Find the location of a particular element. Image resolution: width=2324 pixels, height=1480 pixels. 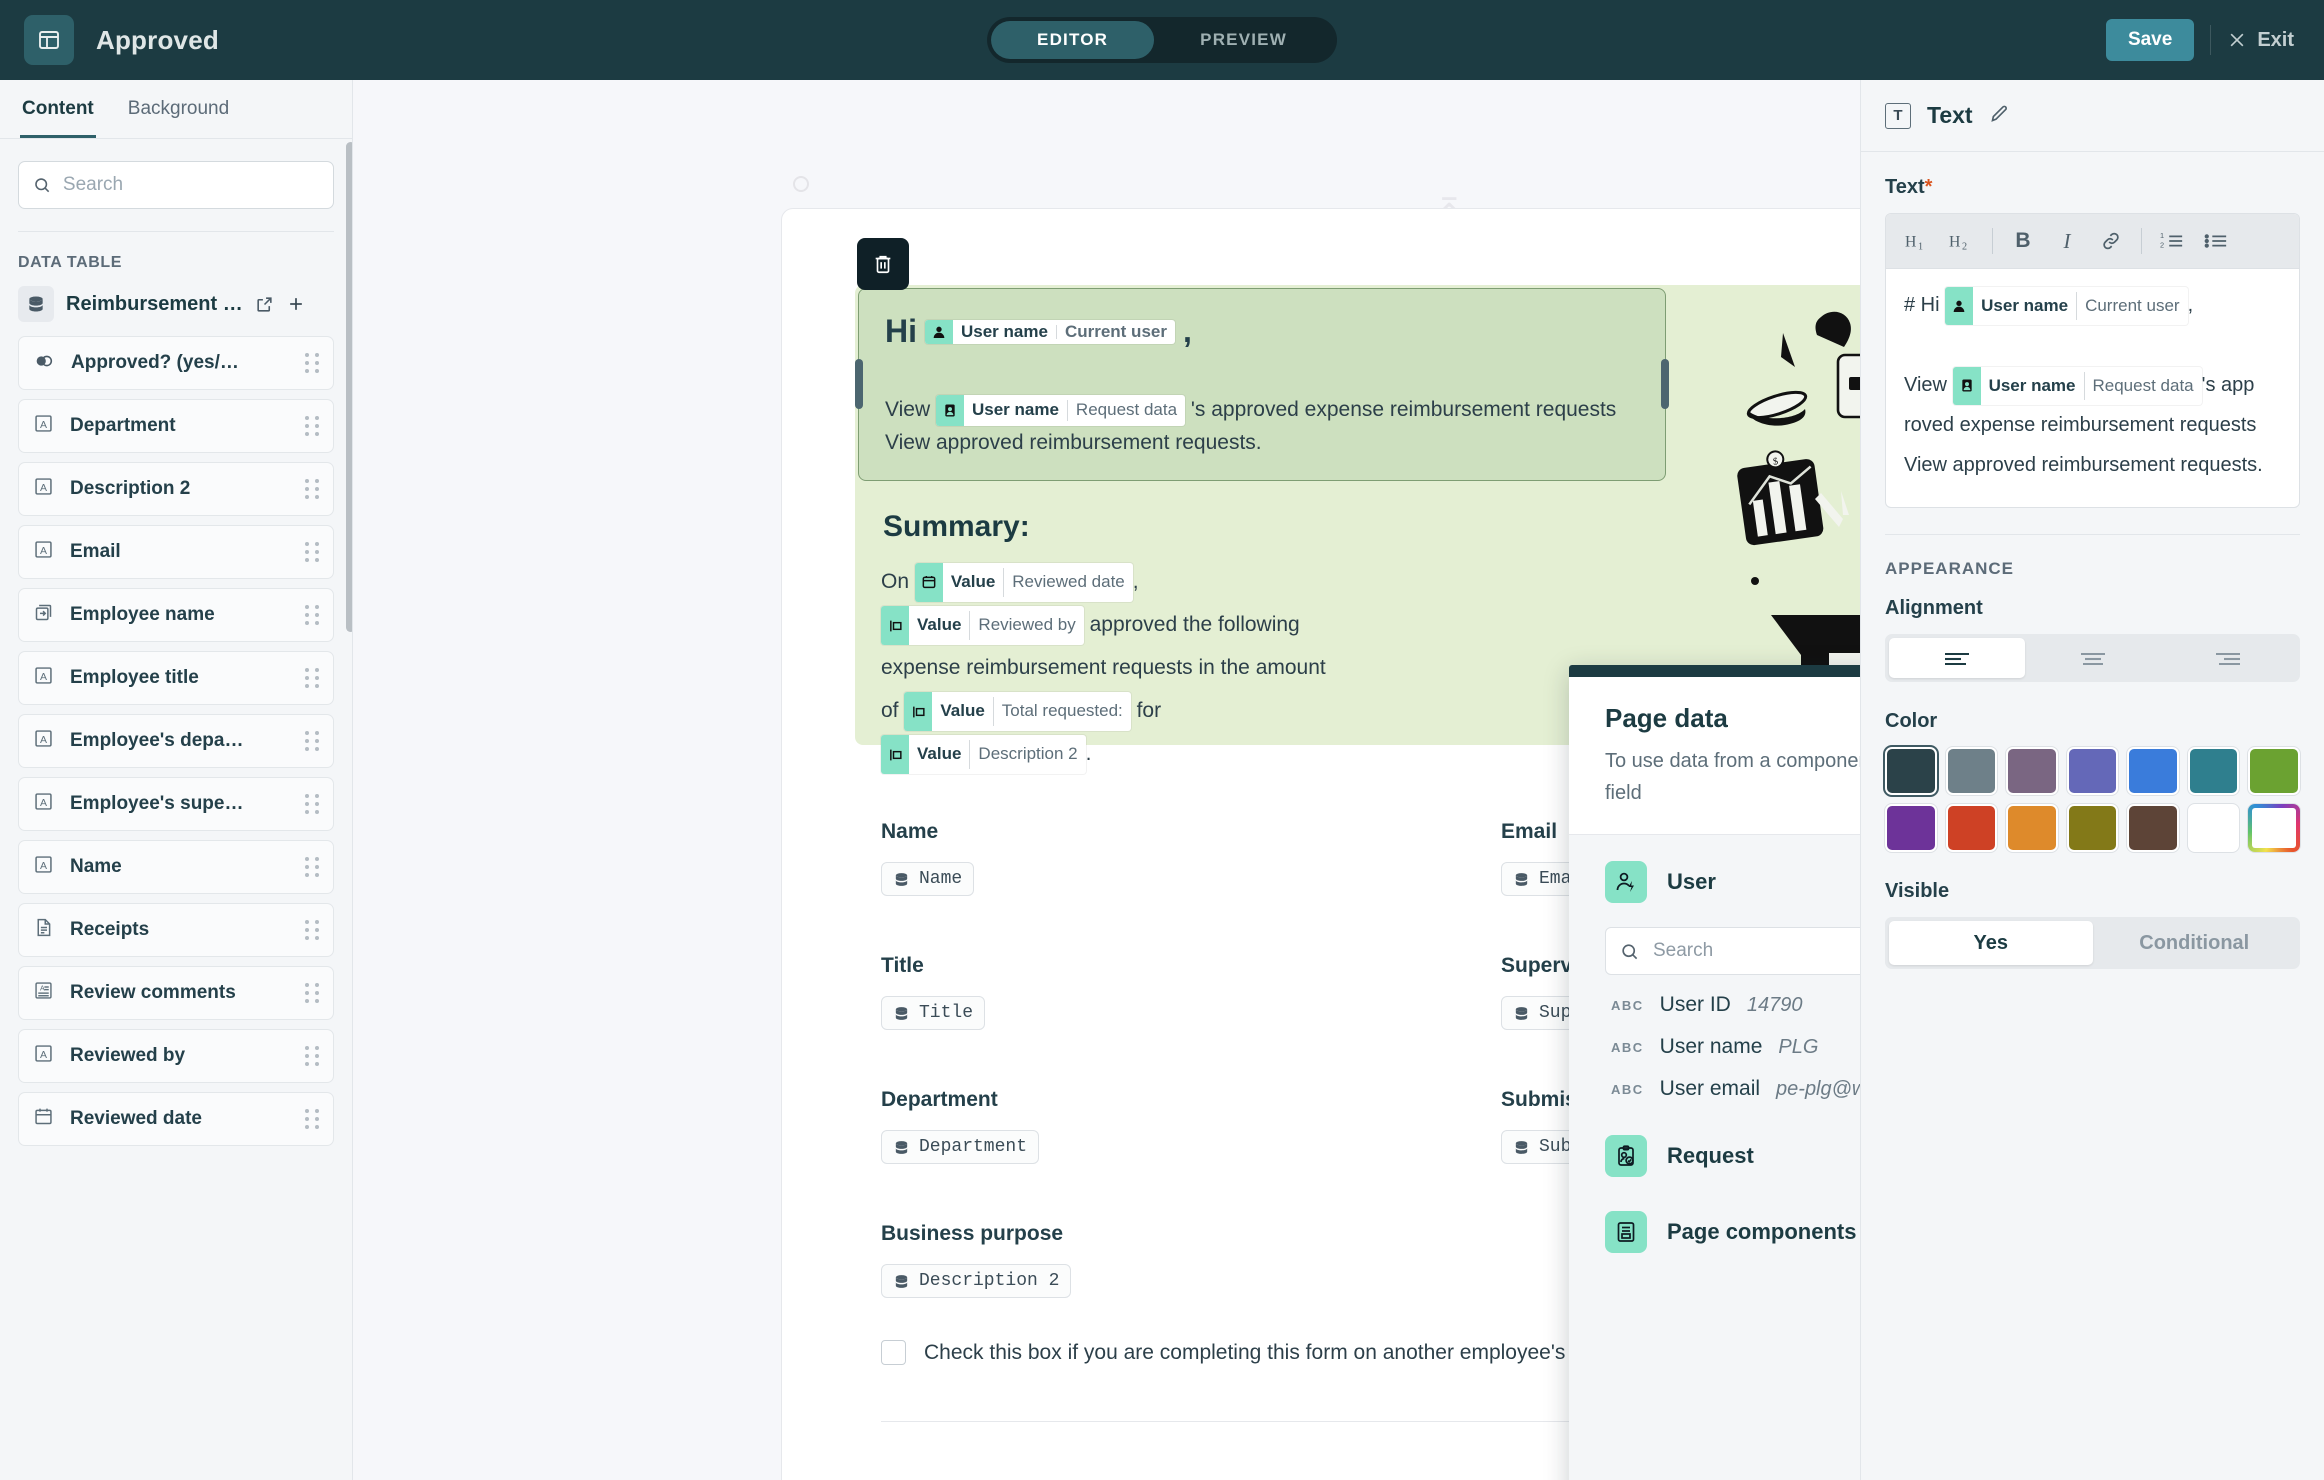

color-swatch-custom is located at coordinates (2274, 828).